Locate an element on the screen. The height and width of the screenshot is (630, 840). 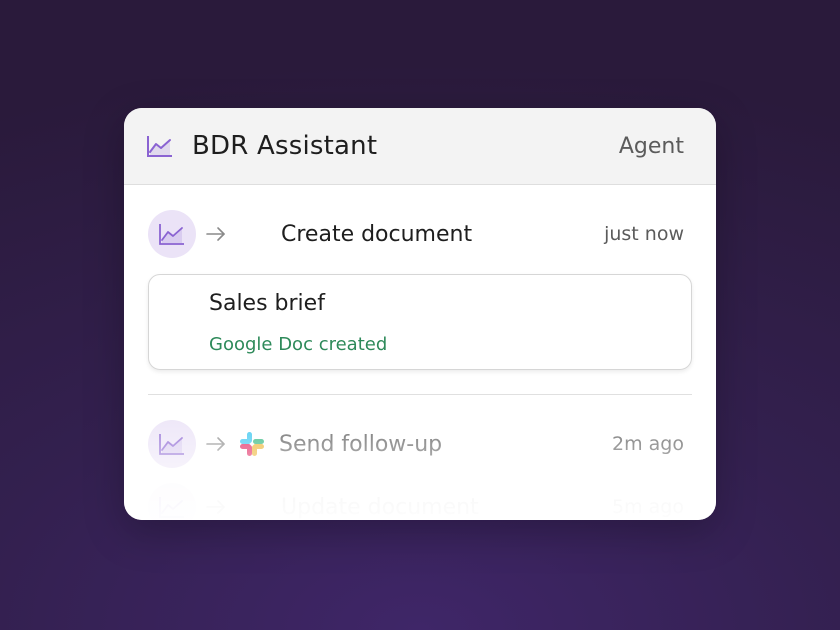
activity-item: Update document 5m ago is located at coordinates (420, 501).